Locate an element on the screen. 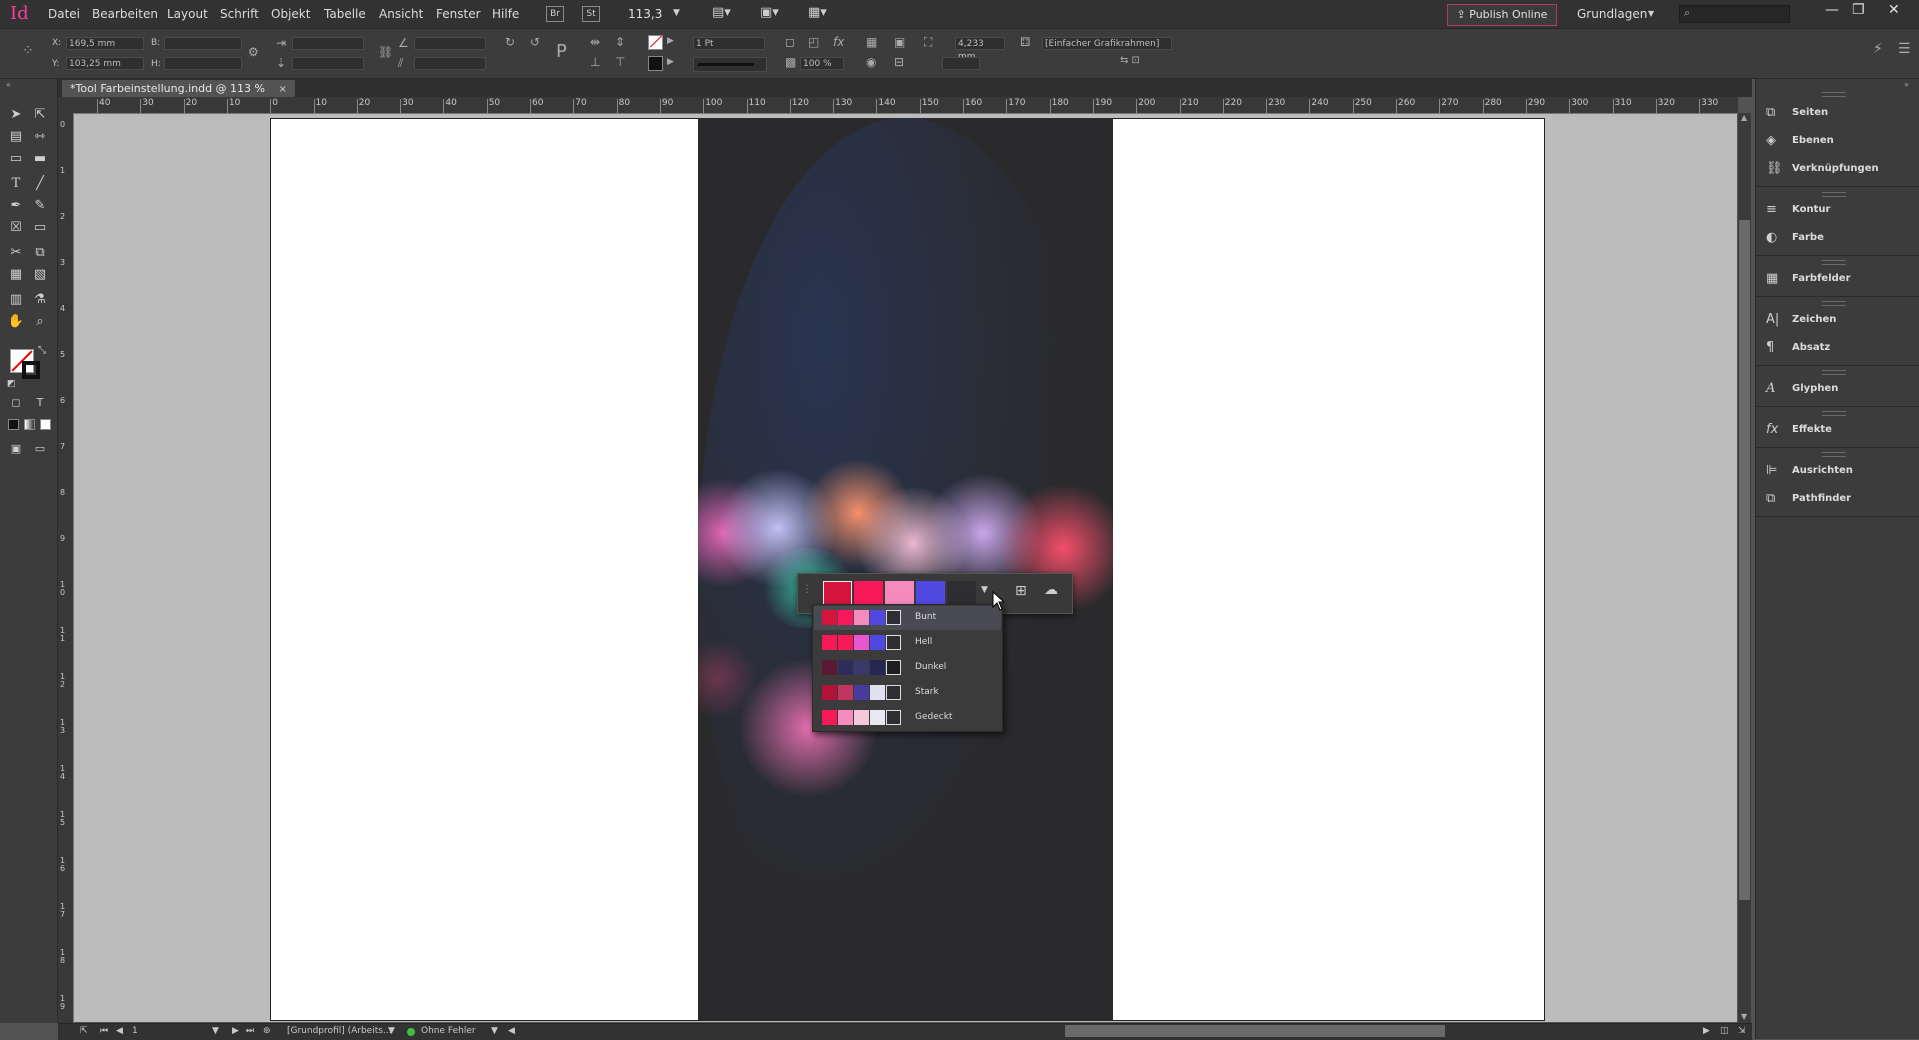 The width and height of the screenshot is (1919, 1040). screen-mode-icon: ▣▾ is located at coordinates (769, 12).